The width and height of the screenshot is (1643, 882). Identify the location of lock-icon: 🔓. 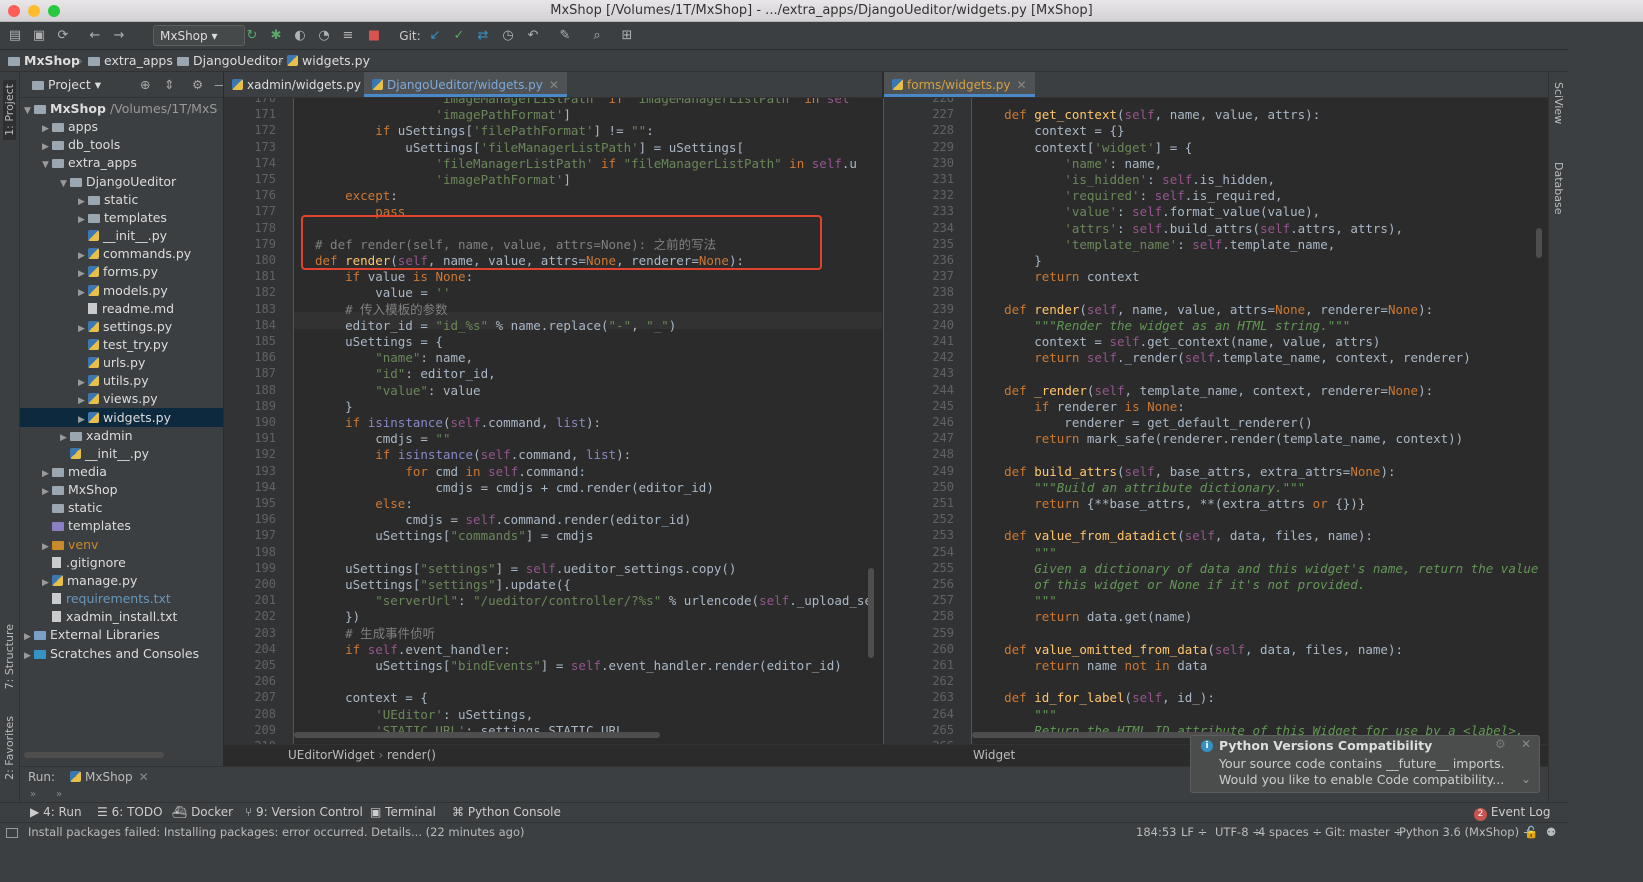
(1531, 832).